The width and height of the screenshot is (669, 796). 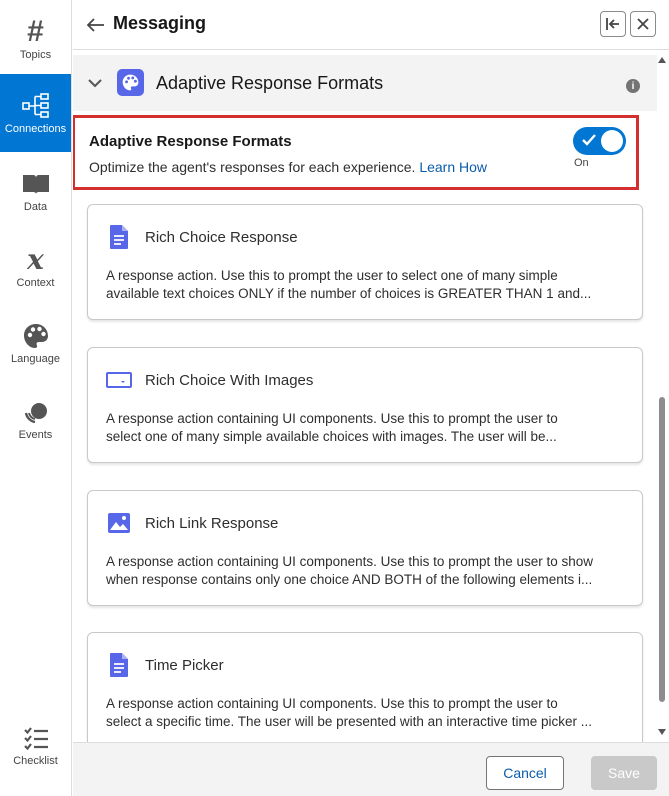 I want to click on rail-item-topics: # Topics, so click(x=35, y=39).